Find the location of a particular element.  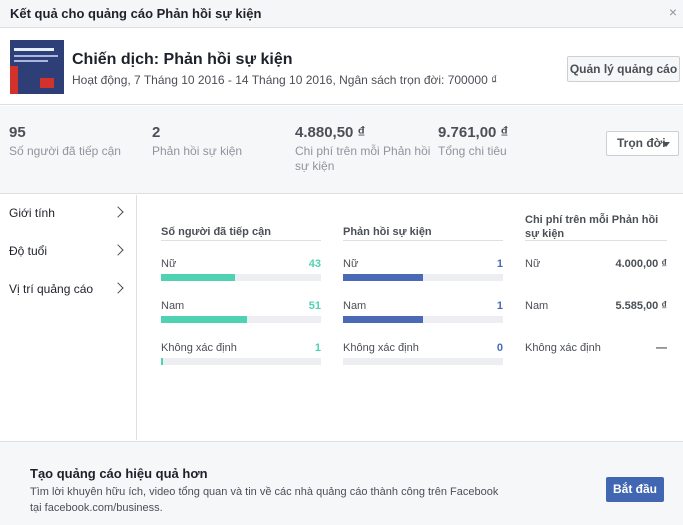

column-header: Chi phí trên mỗi Phản hồi sự kiện is located at coordinates (596, 227).